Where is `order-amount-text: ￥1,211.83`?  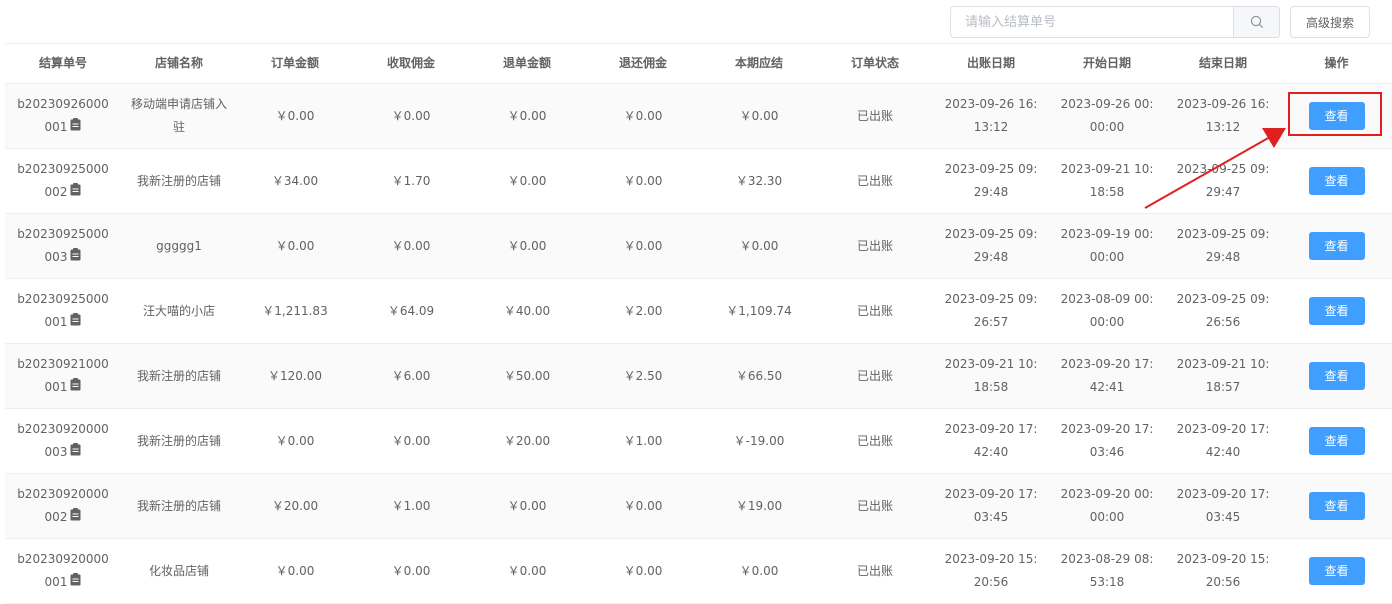 order-amount-text: ￥1,211.83 is located at coordinates (295, 310).